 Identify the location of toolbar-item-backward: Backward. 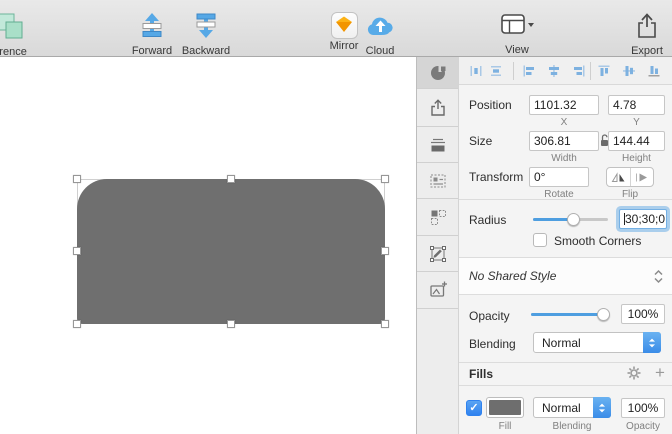
(206, 34).